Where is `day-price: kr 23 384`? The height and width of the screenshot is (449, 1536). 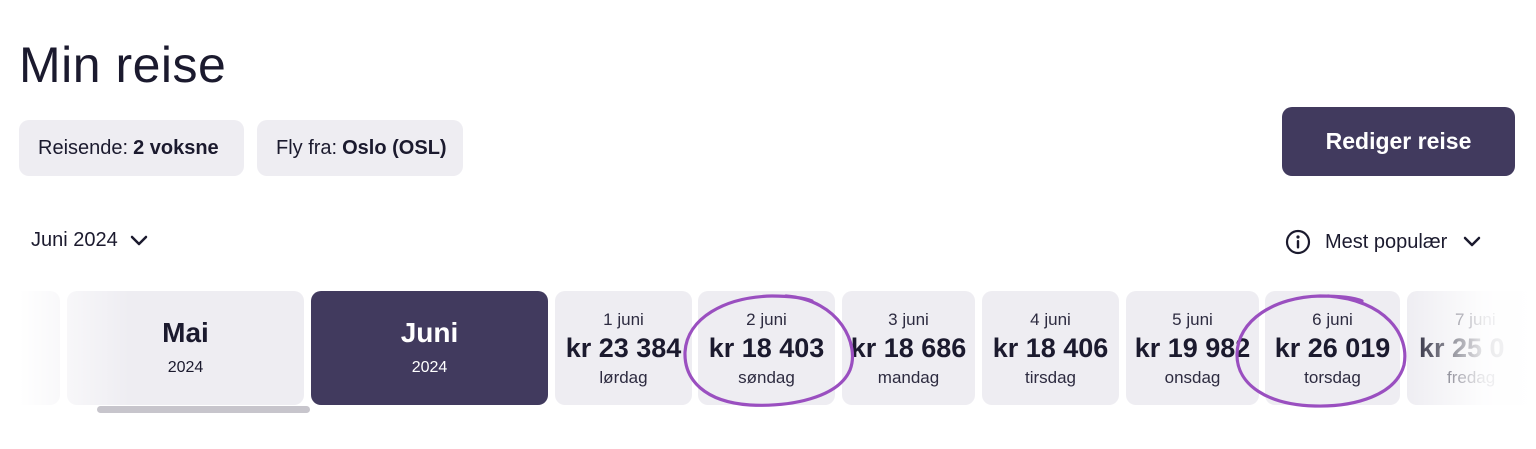 day-price: kr 23 384 is located at coordinates (623, 347).